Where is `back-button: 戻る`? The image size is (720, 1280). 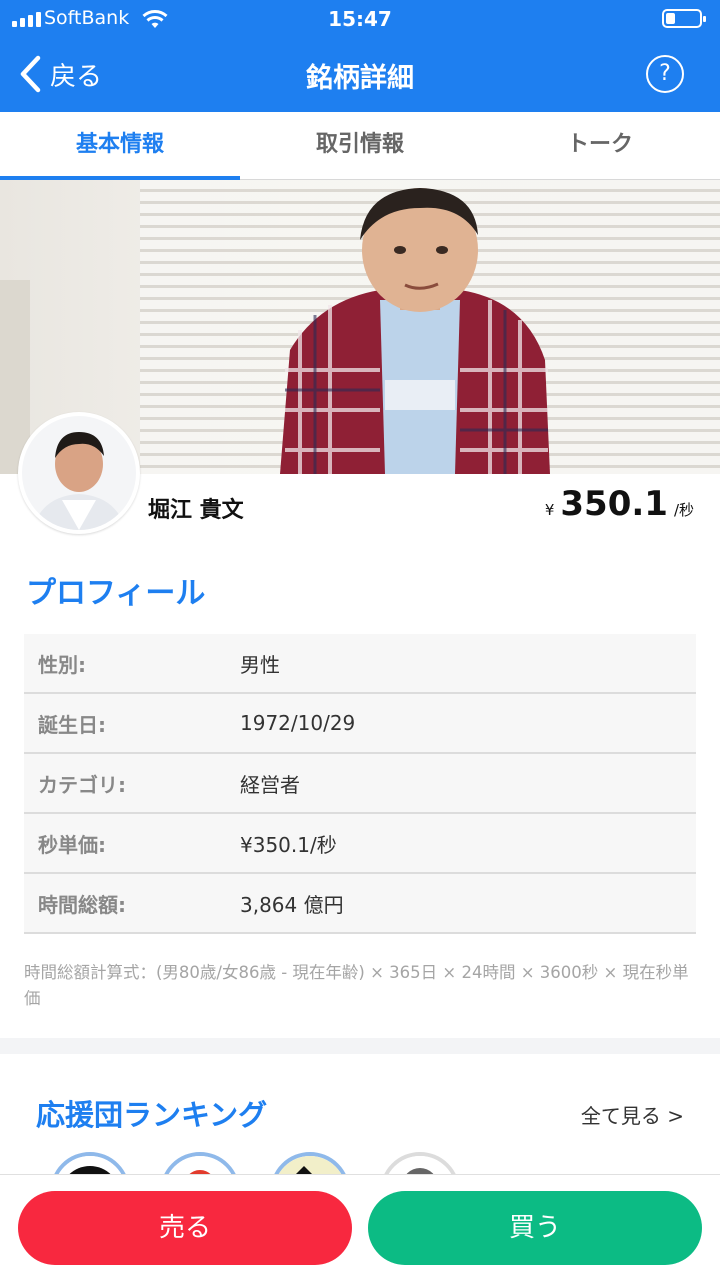 back-button: 戻る is located at coordinates (60, 74).